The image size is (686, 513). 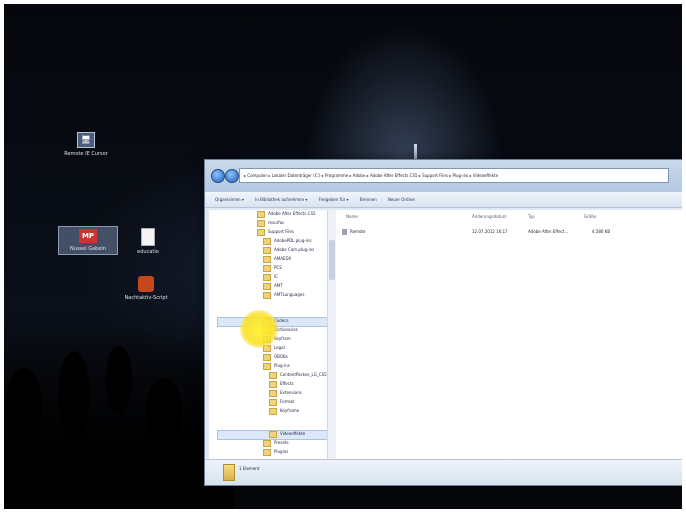 I want to click on tree-item: AdobePDL.plug-ins, so click(x=287, y=241).